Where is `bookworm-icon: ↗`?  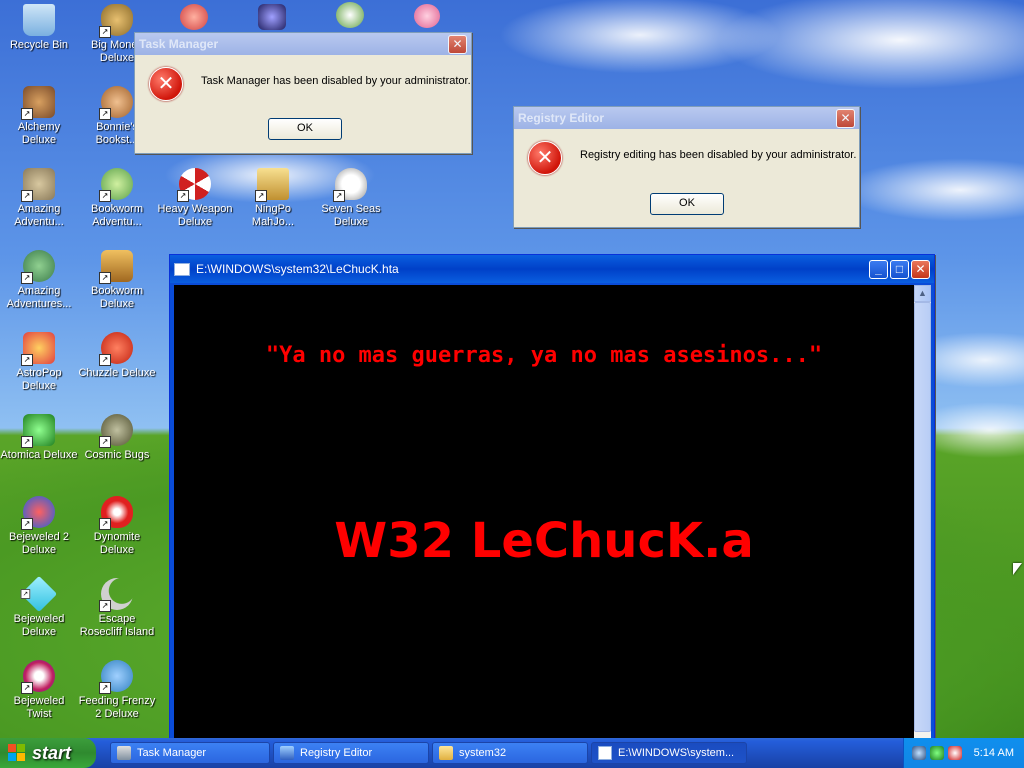 bookworm-icon: ↗ is located at coordinates (116, 185).